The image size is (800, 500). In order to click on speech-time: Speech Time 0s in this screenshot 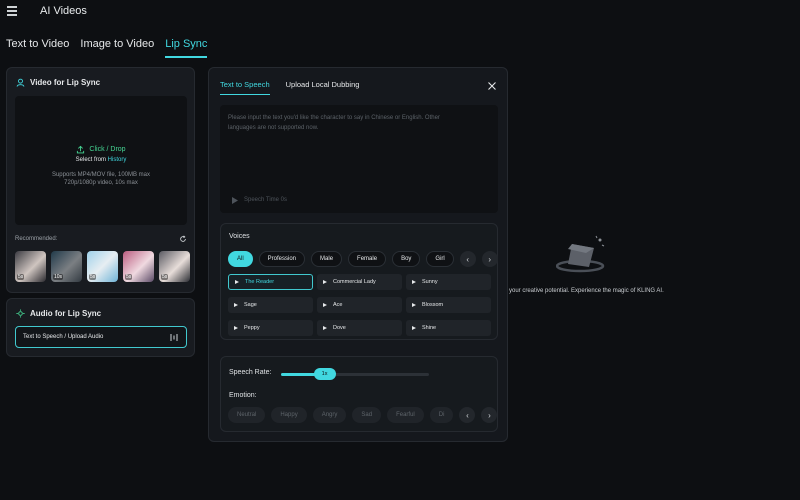, I will do `click(259, 200)`.